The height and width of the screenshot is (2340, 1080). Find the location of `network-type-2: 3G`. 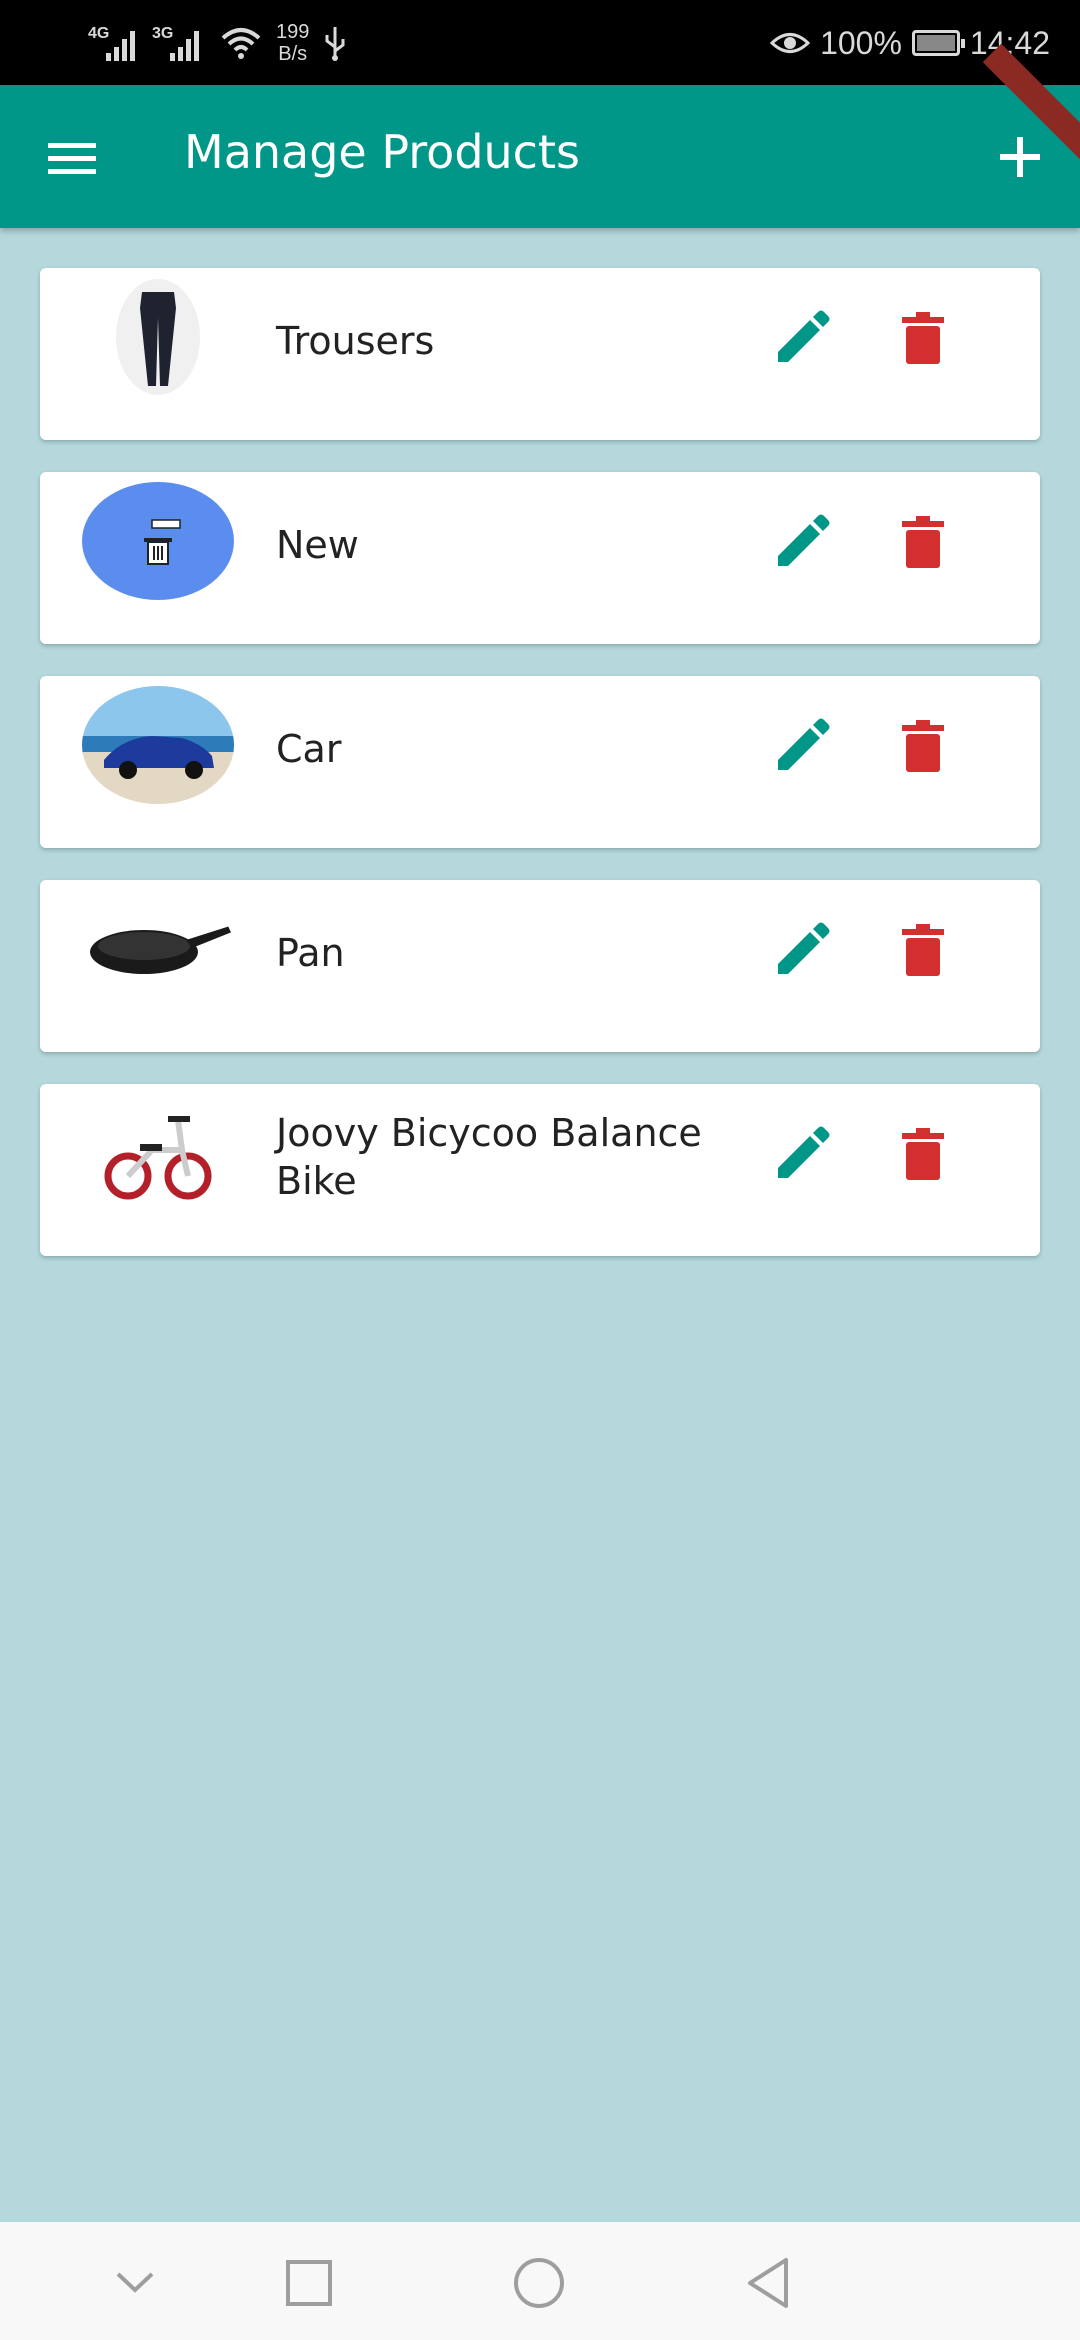

network-type-2: 3G is located at coordinates (163, 33).